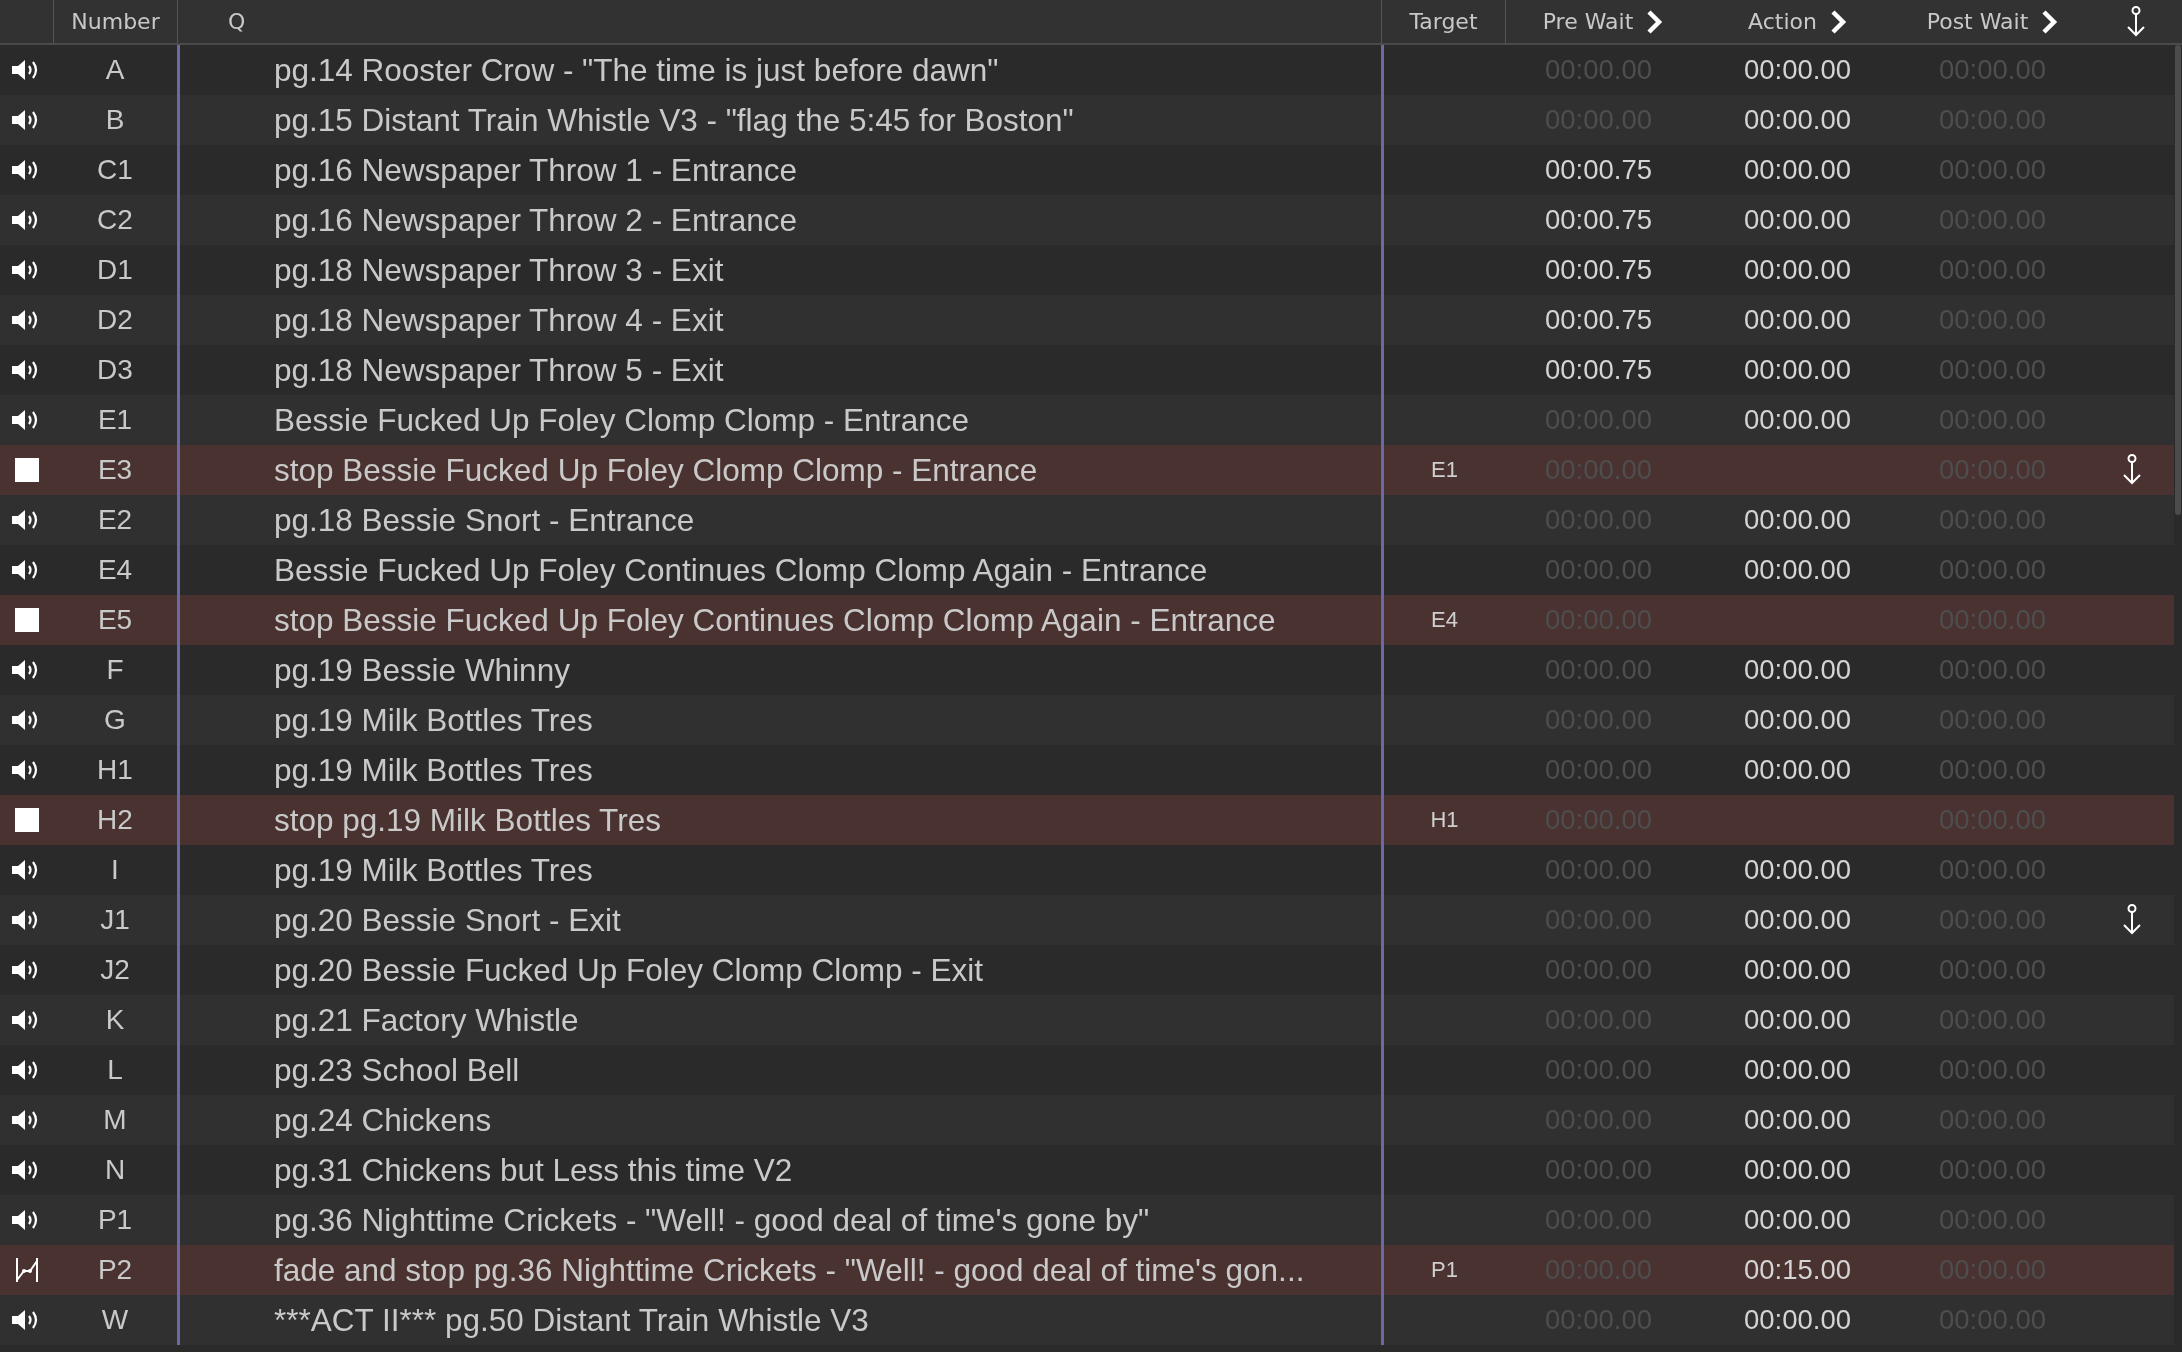  I want to click on action-time: 00:15.00, so click(1797, 1270).